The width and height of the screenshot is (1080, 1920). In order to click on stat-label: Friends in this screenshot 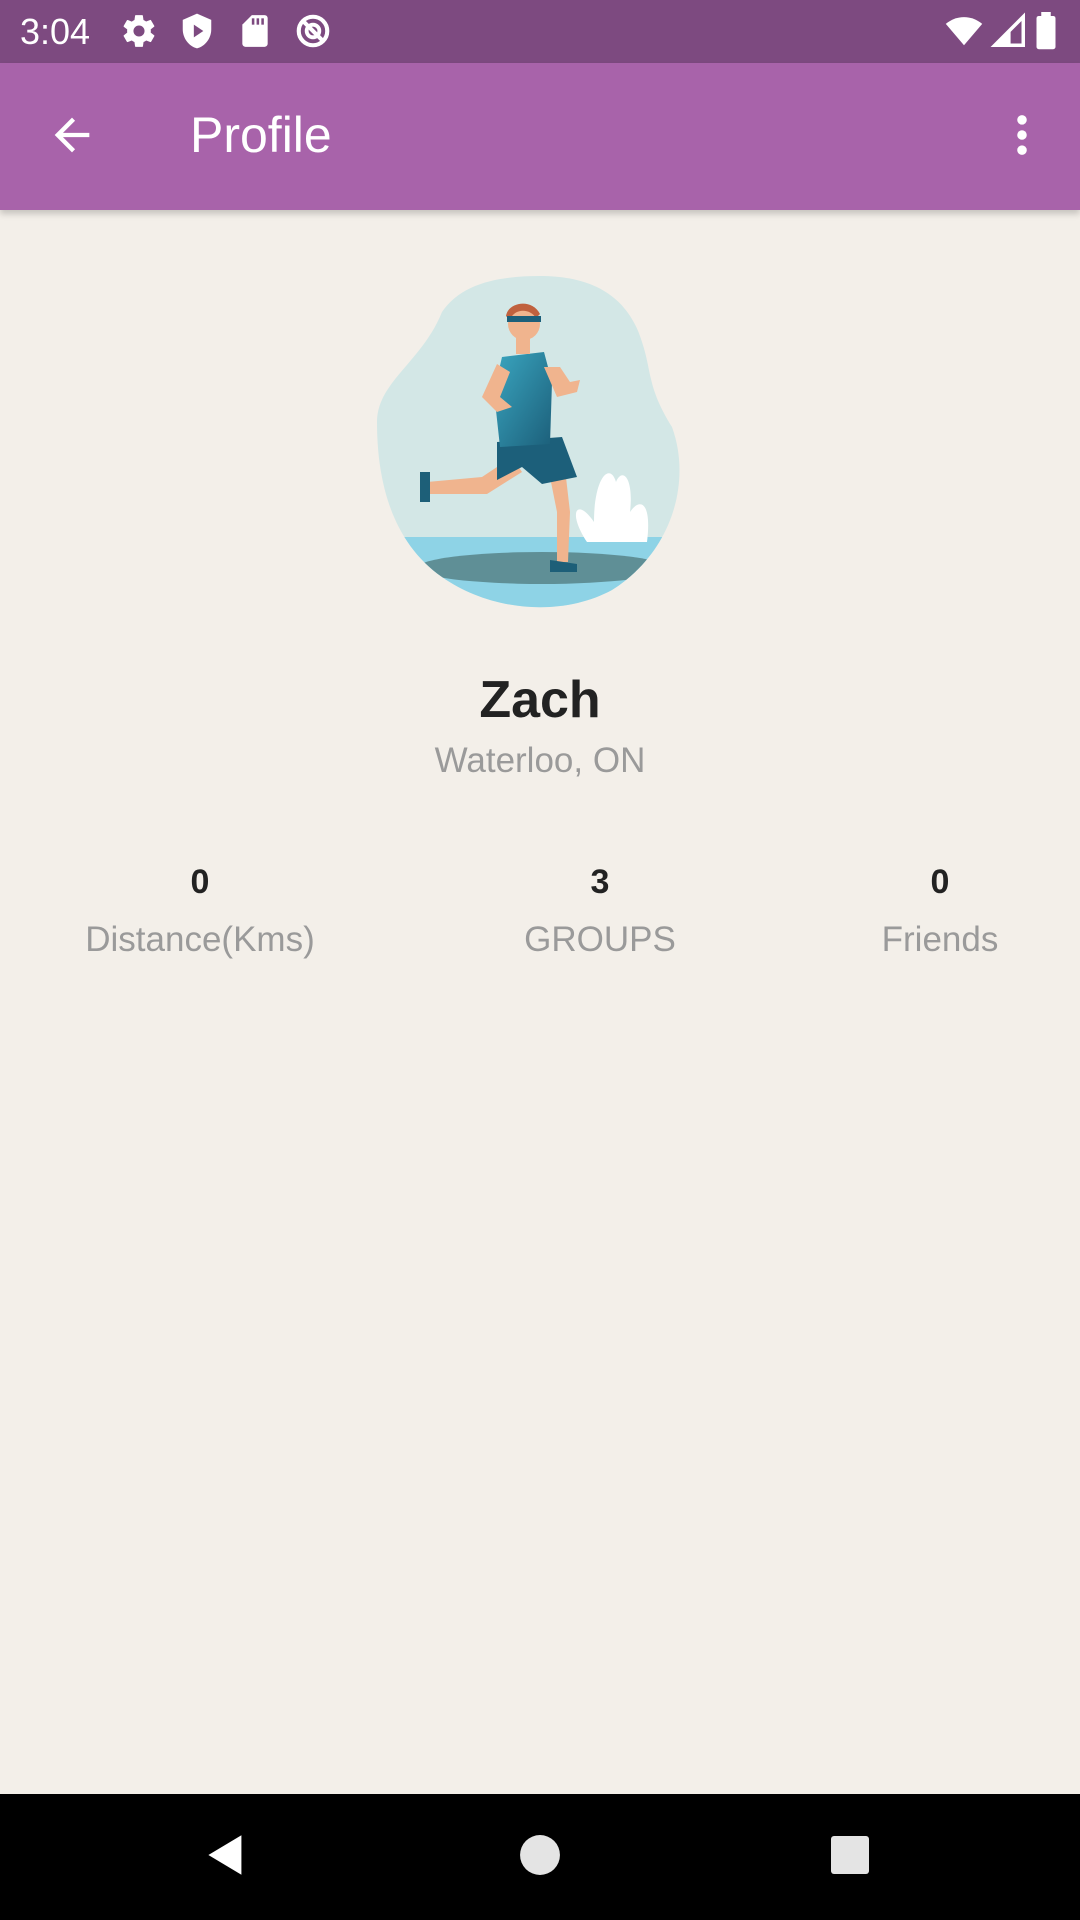, I will do `click(940, 939)`.